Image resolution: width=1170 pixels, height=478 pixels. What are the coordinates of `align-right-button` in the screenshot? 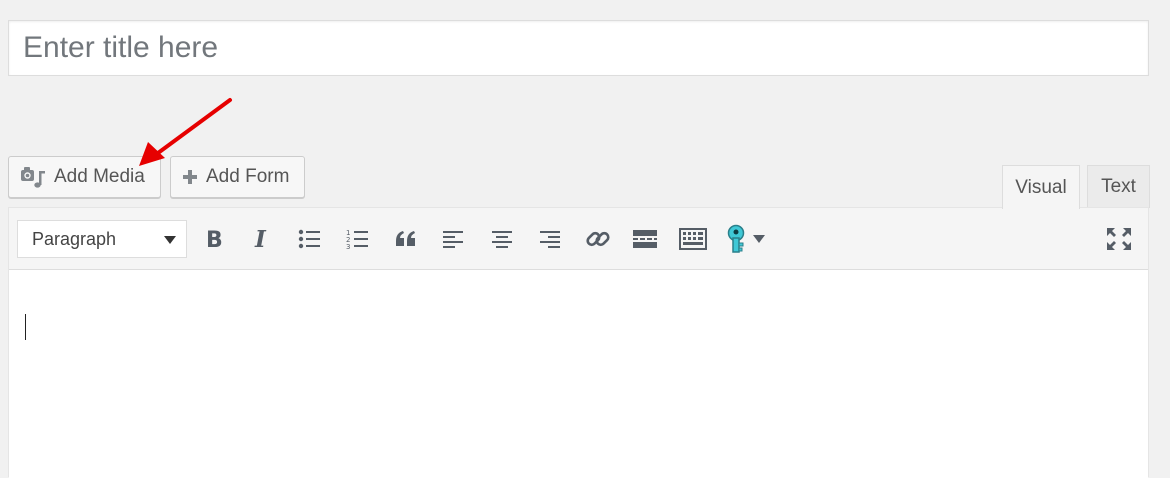 It's located at (549, 239).